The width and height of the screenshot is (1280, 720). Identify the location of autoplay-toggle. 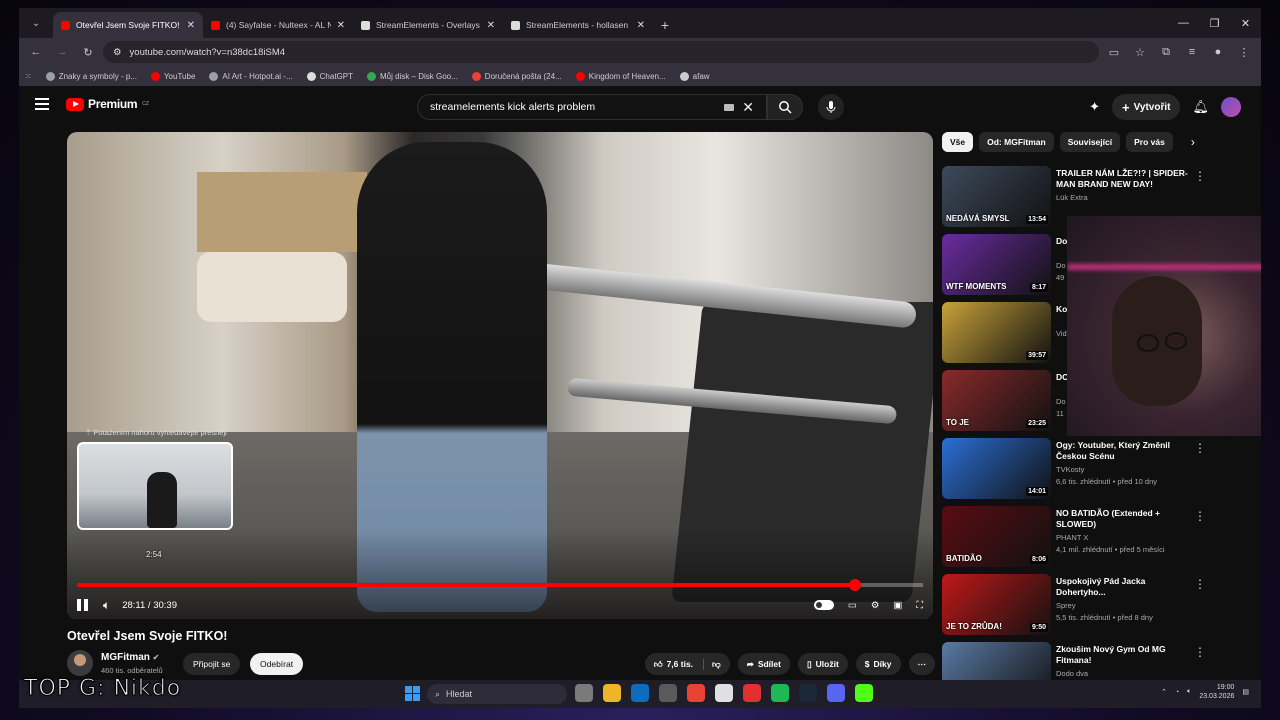
(823, 605).